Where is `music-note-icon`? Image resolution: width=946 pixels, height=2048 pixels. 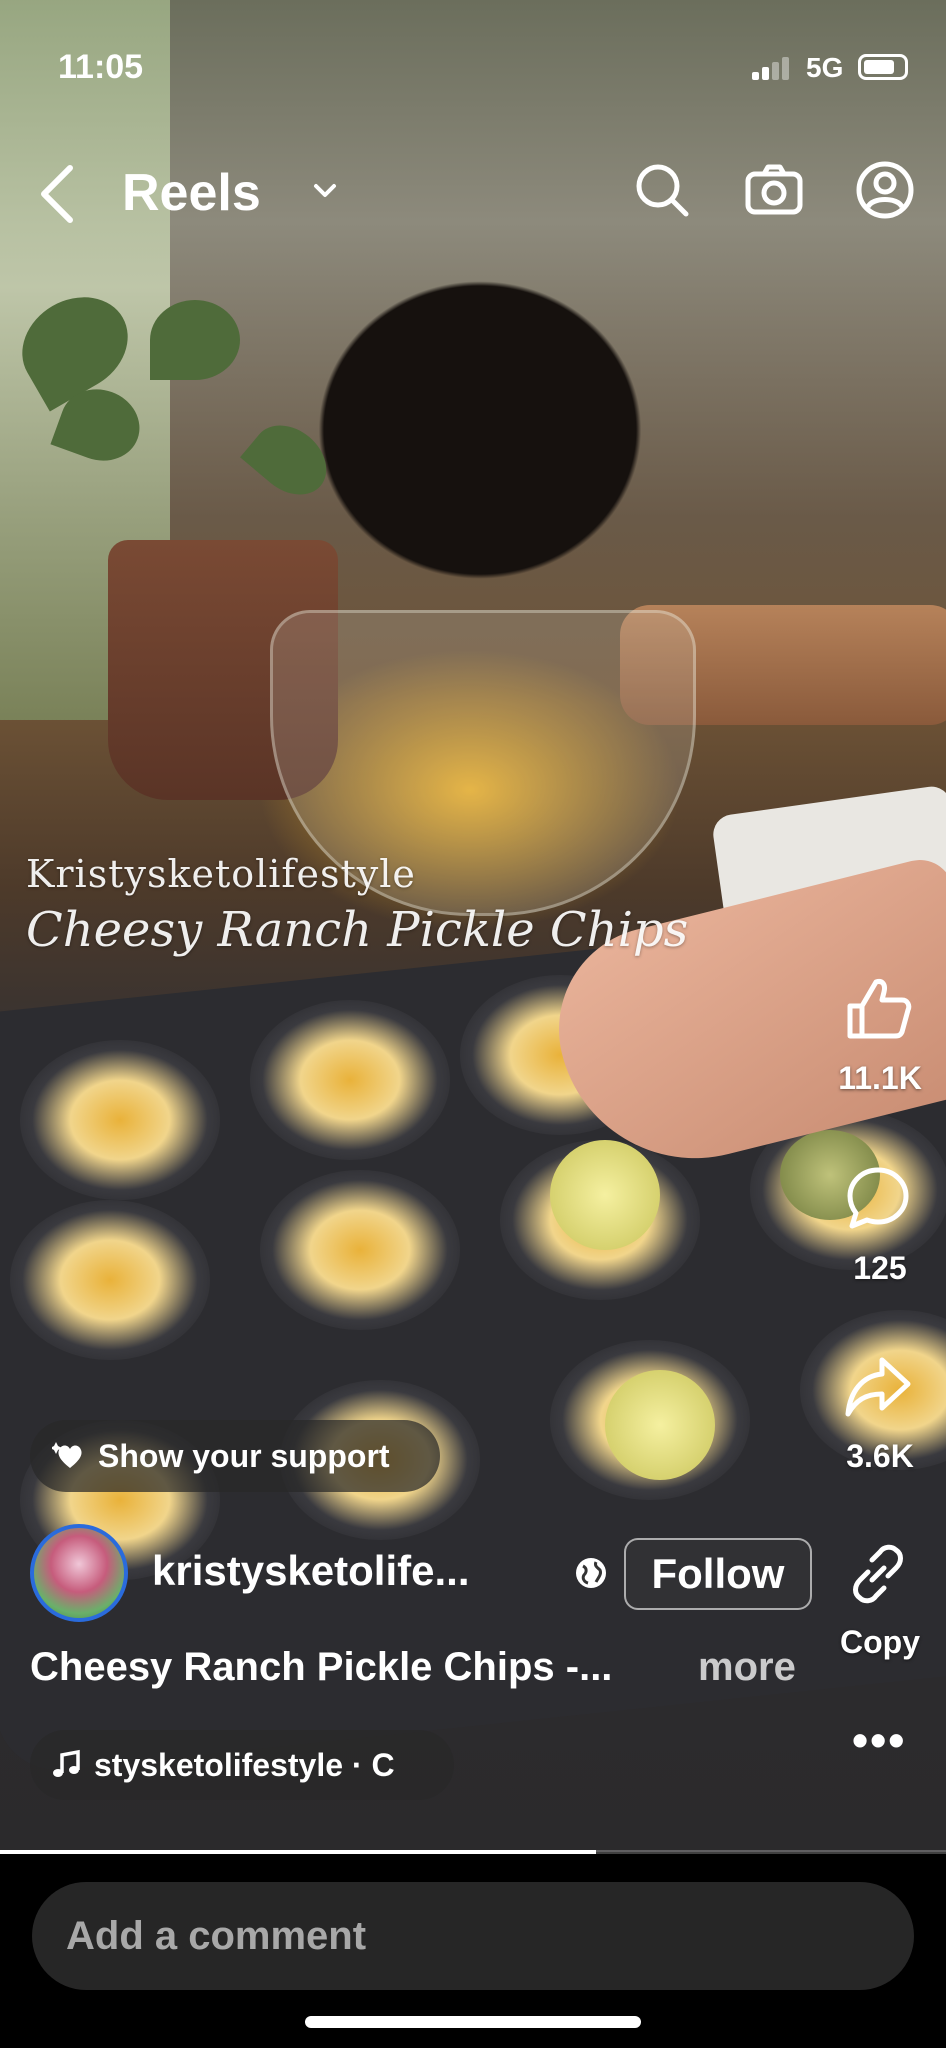 music-note-icon is located at coordinates (66, 1763).